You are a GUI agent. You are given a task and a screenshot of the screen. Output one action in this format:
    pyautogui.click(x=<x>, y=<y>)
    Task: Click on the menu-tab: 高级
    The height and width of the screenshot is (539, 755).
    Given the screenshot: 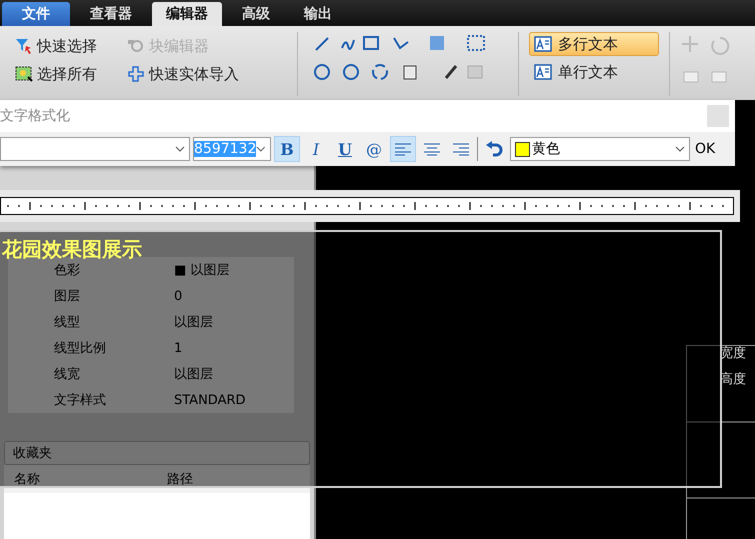 What is the action you would take?
    pyautogui.click(x=256, y=14)
    